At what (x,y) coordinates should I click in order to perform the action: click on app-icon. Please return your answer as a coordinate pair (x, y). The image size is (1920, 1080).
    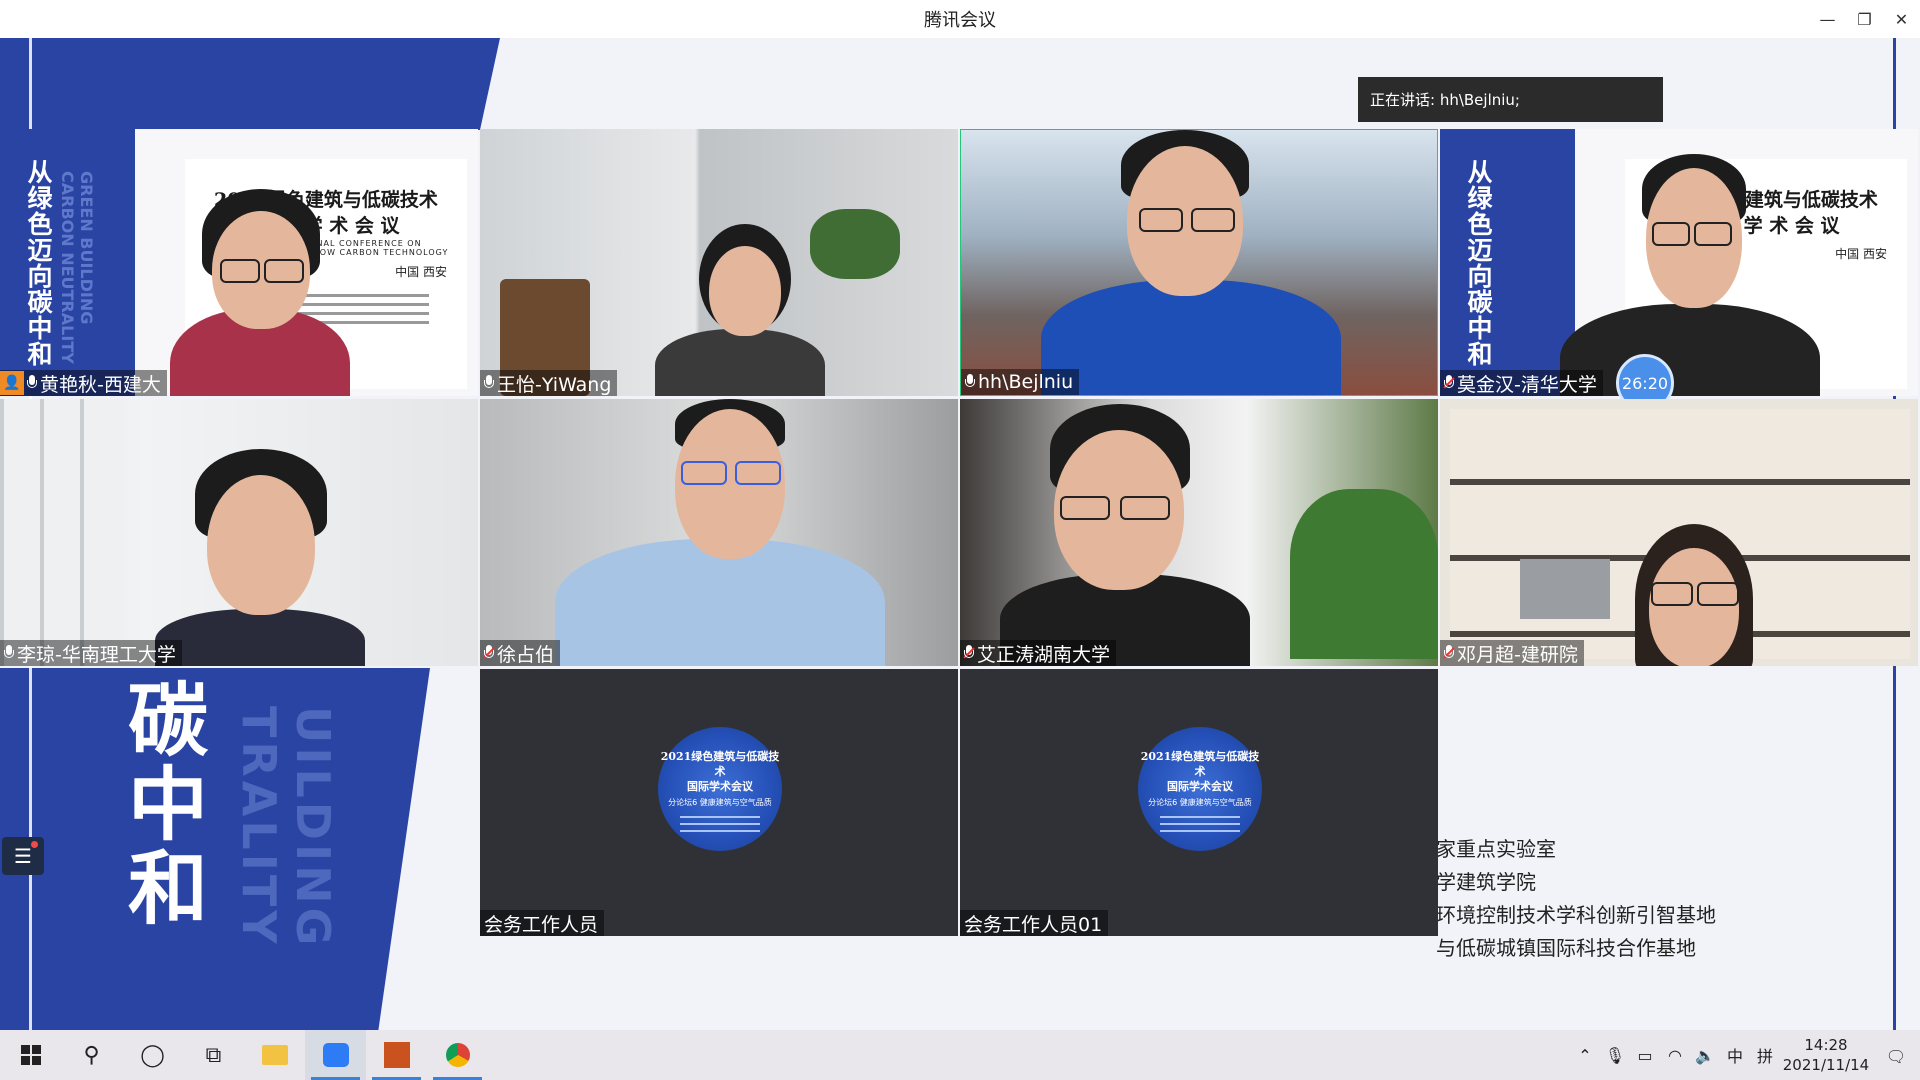
    Looking at the image, I should click on (396, 1055).